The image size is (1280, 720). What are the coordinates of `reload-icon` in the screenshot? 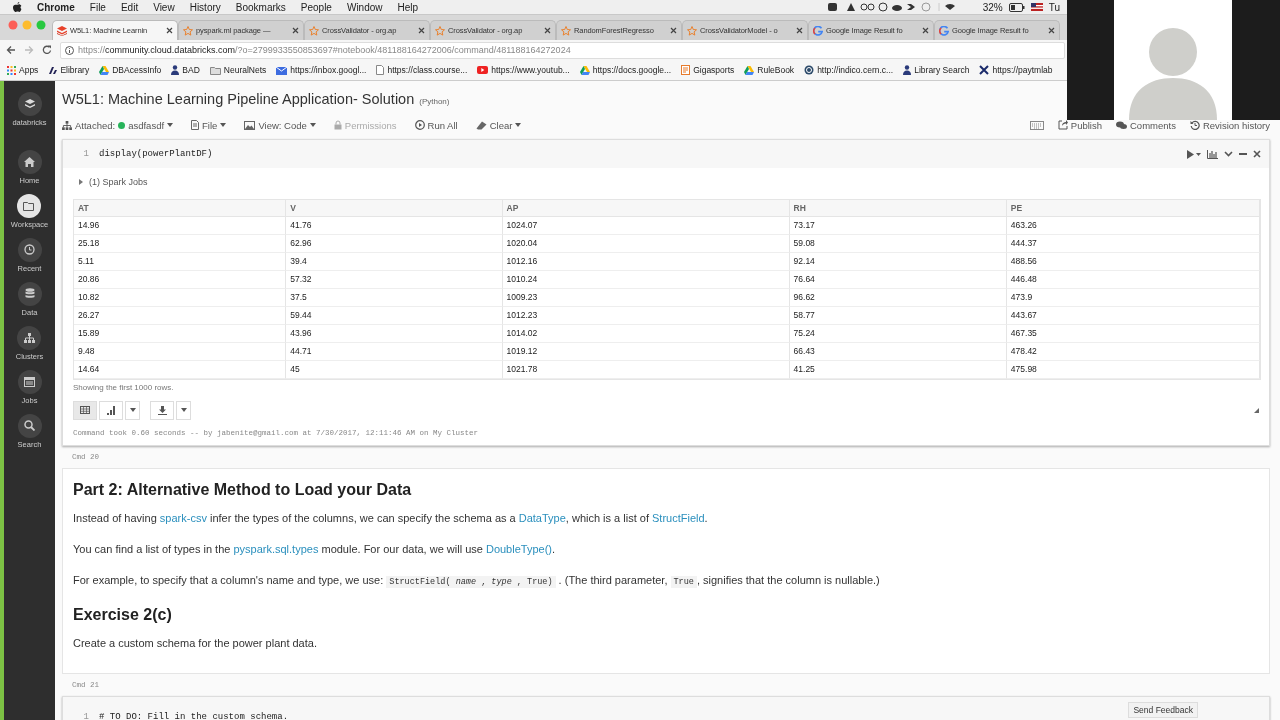 It's located at (47, 50).